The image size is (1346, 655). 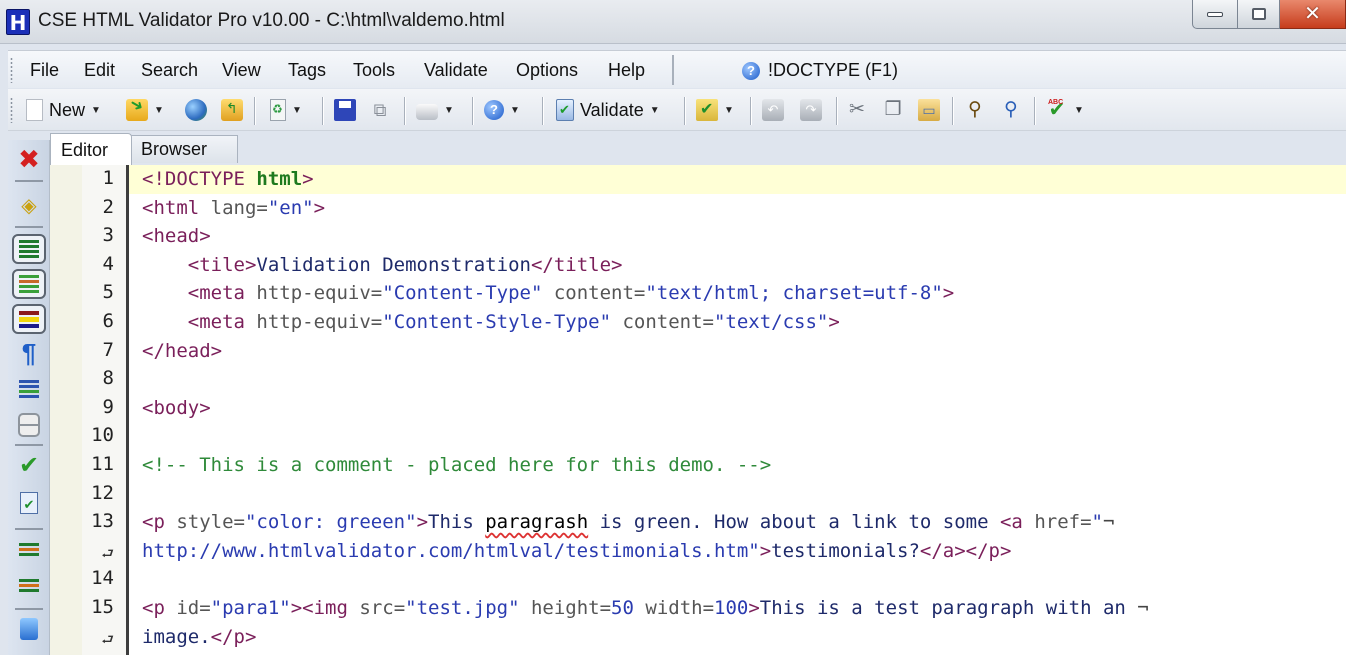 What do you see at coordinates (29, 319) in the screenshot?
I see `color-bars-button` at bounding box center [29, 319].